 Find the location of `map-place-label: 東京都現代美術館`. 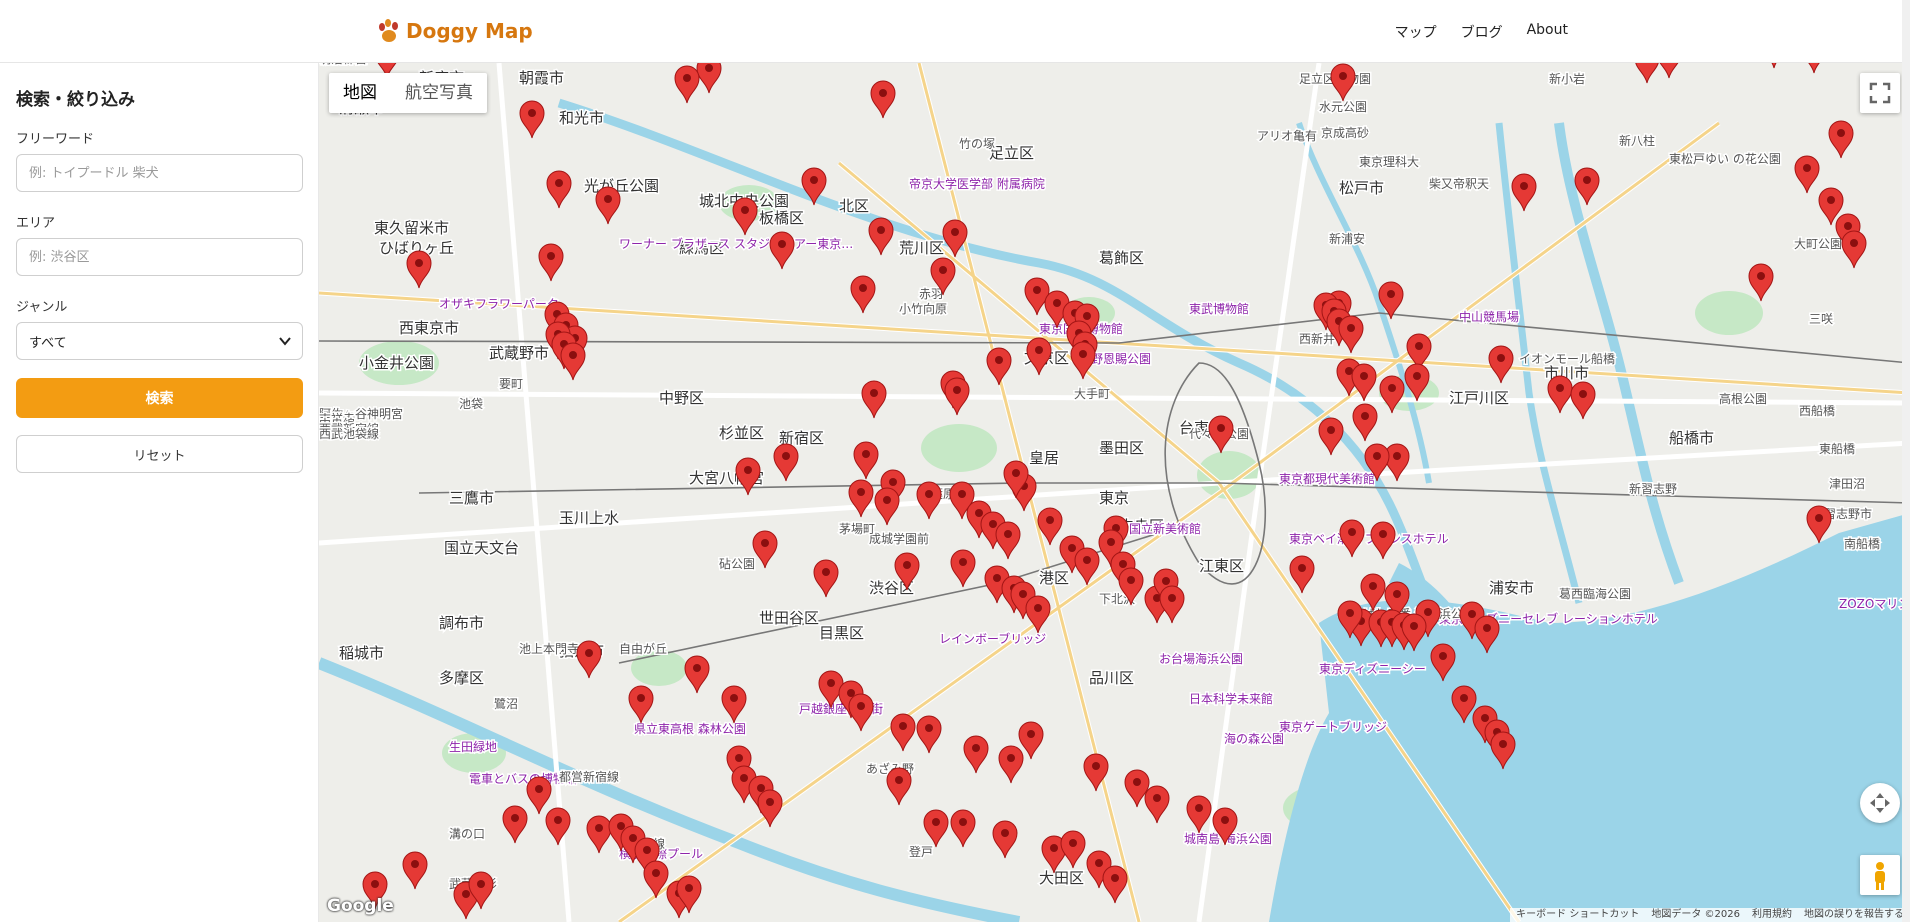

map-place-label: 東京都現代美術館 is located at coordinates (1327, 478).